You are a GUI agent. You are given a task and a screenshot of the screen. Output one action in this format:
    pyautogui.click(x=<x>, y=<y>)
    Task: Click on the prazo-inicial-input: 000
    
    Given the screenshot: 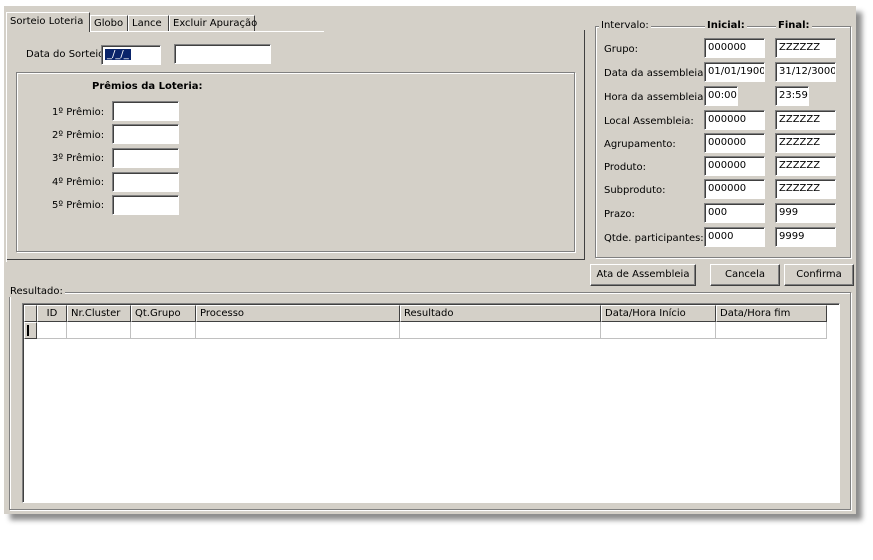 What is the action you would take?
    pyautogui.click(x=734, y=213)
    